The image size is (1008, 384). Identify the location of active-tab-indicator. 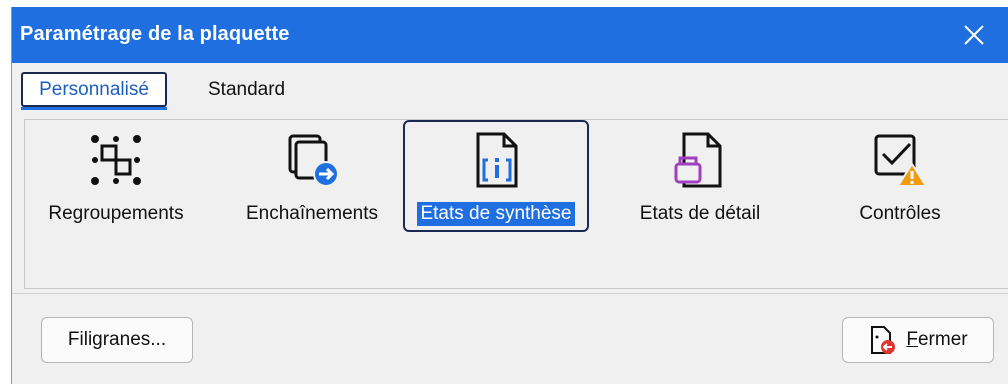
(94, 108).